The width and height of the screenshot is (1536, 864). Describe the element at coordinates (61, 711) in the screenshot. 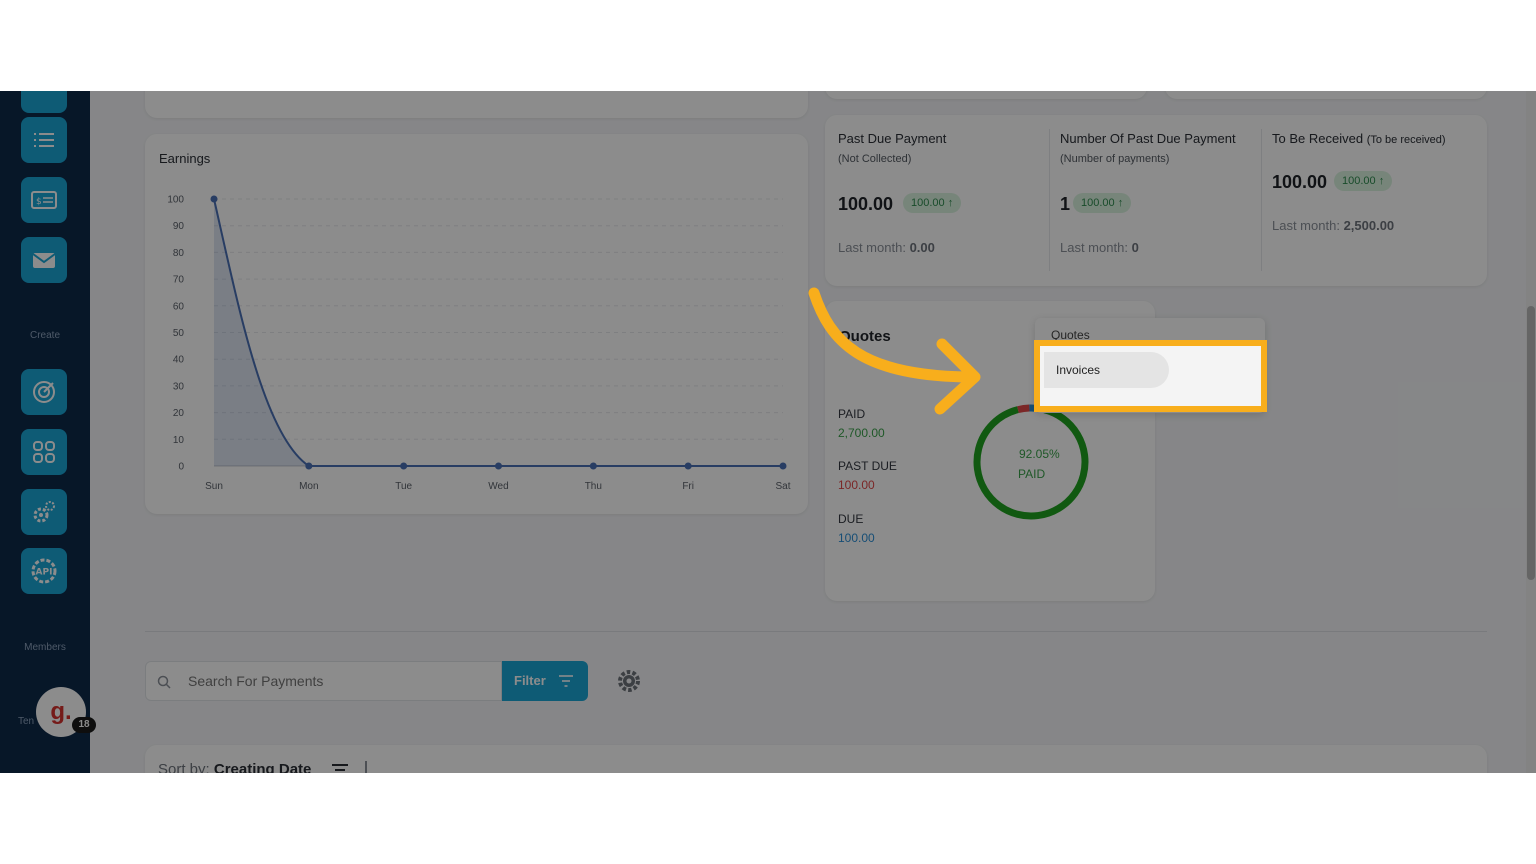

I see `avatar-letter: g.` at that location.